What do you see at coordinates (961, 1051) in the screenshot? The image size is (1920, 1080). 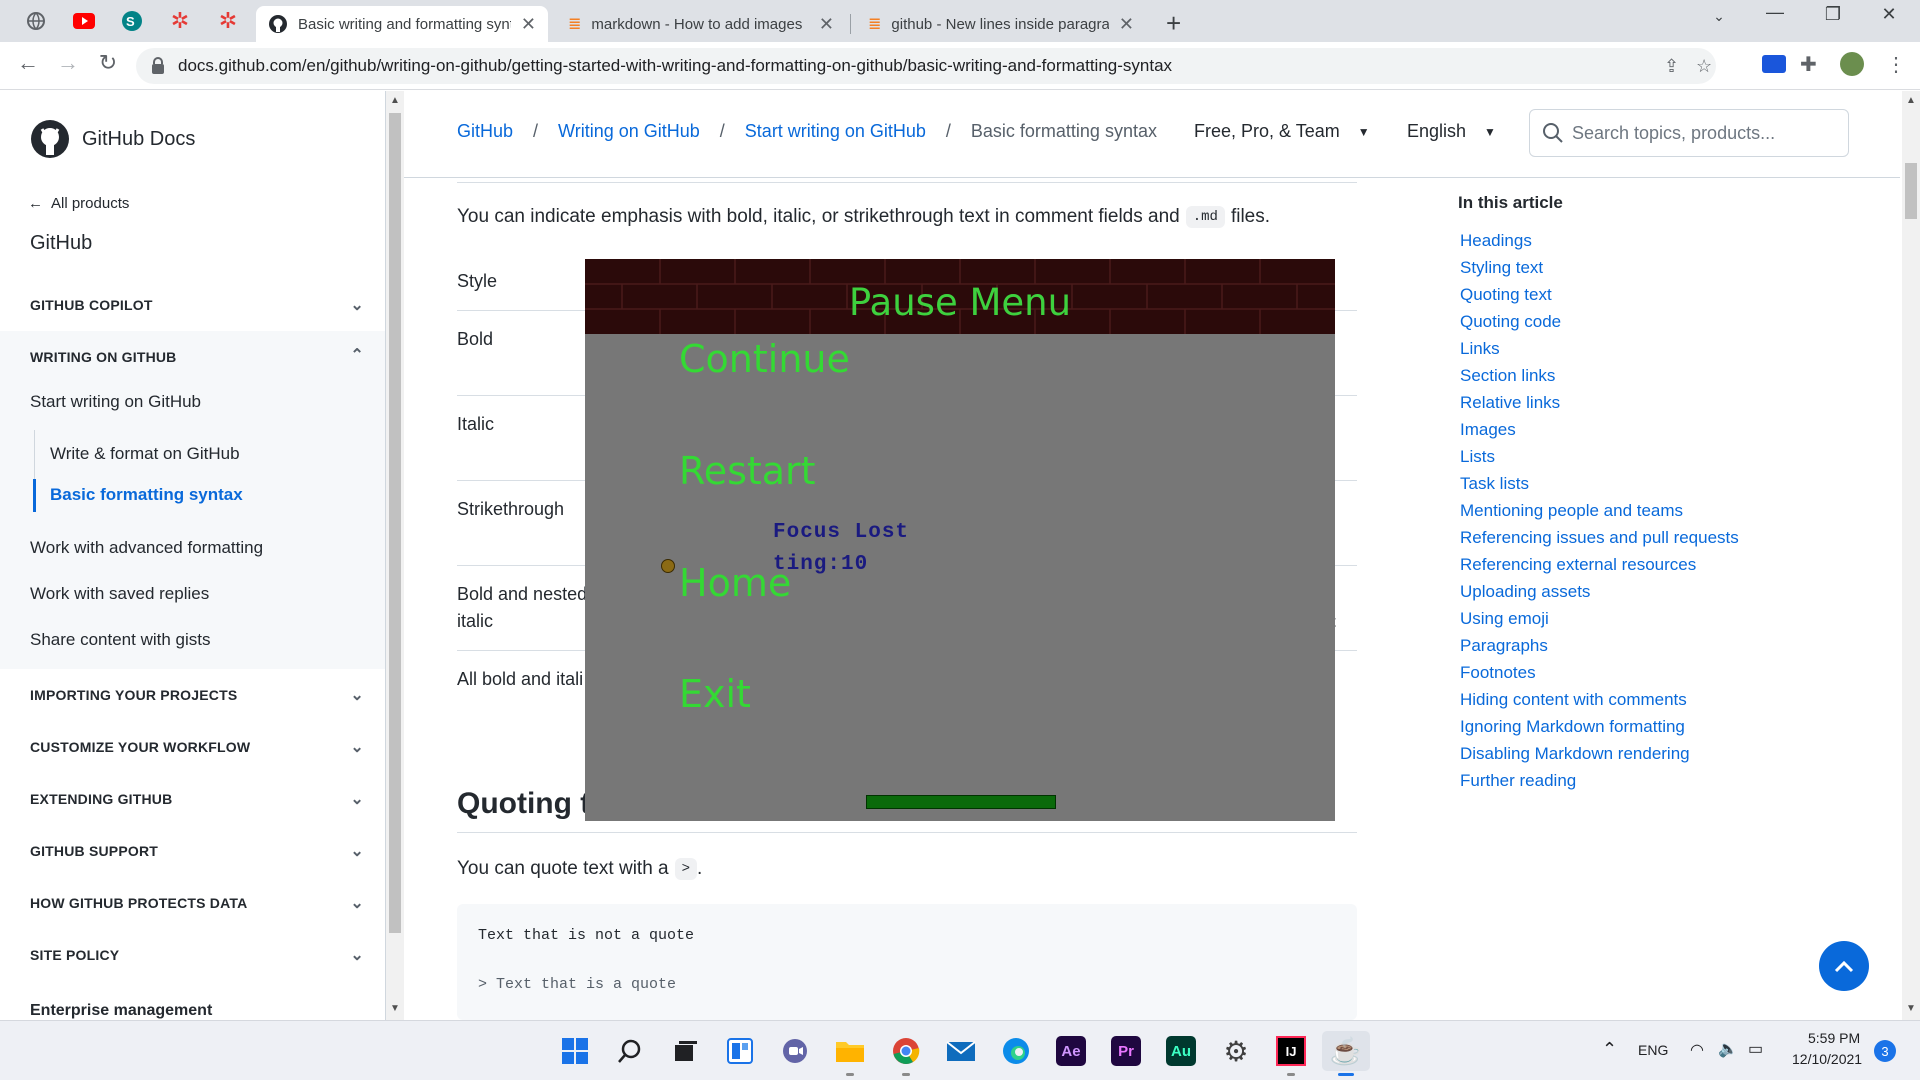 I see `mail-button` at bounding box center [961, 1051].